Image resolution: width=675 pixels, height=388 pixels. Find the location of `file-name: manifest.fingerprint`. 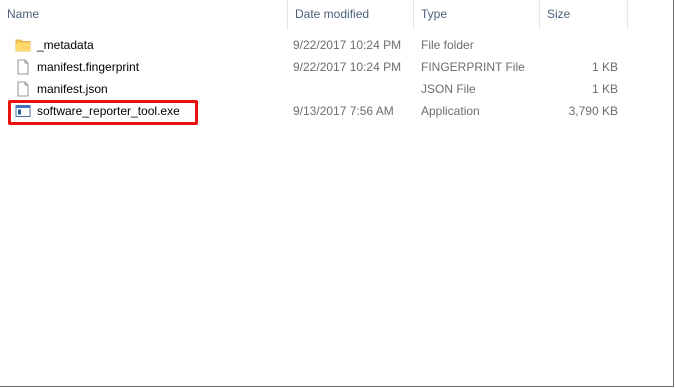

file-name: manifest.fingerprint is located at coordinates (88, 67).